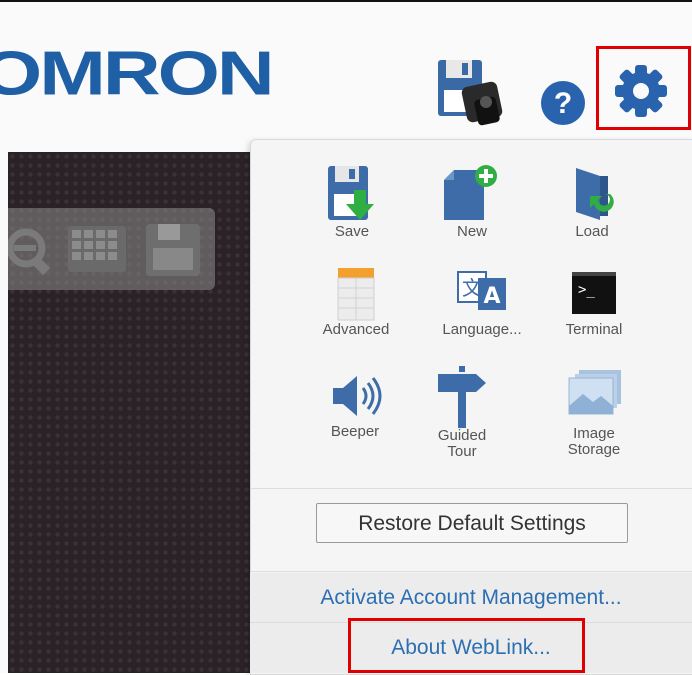 Image resolution: width=692 pixels, height=675 pixels. Describe the element at coordinates (491, 296) in the screenshot. I see `svg-text: A` at that location.